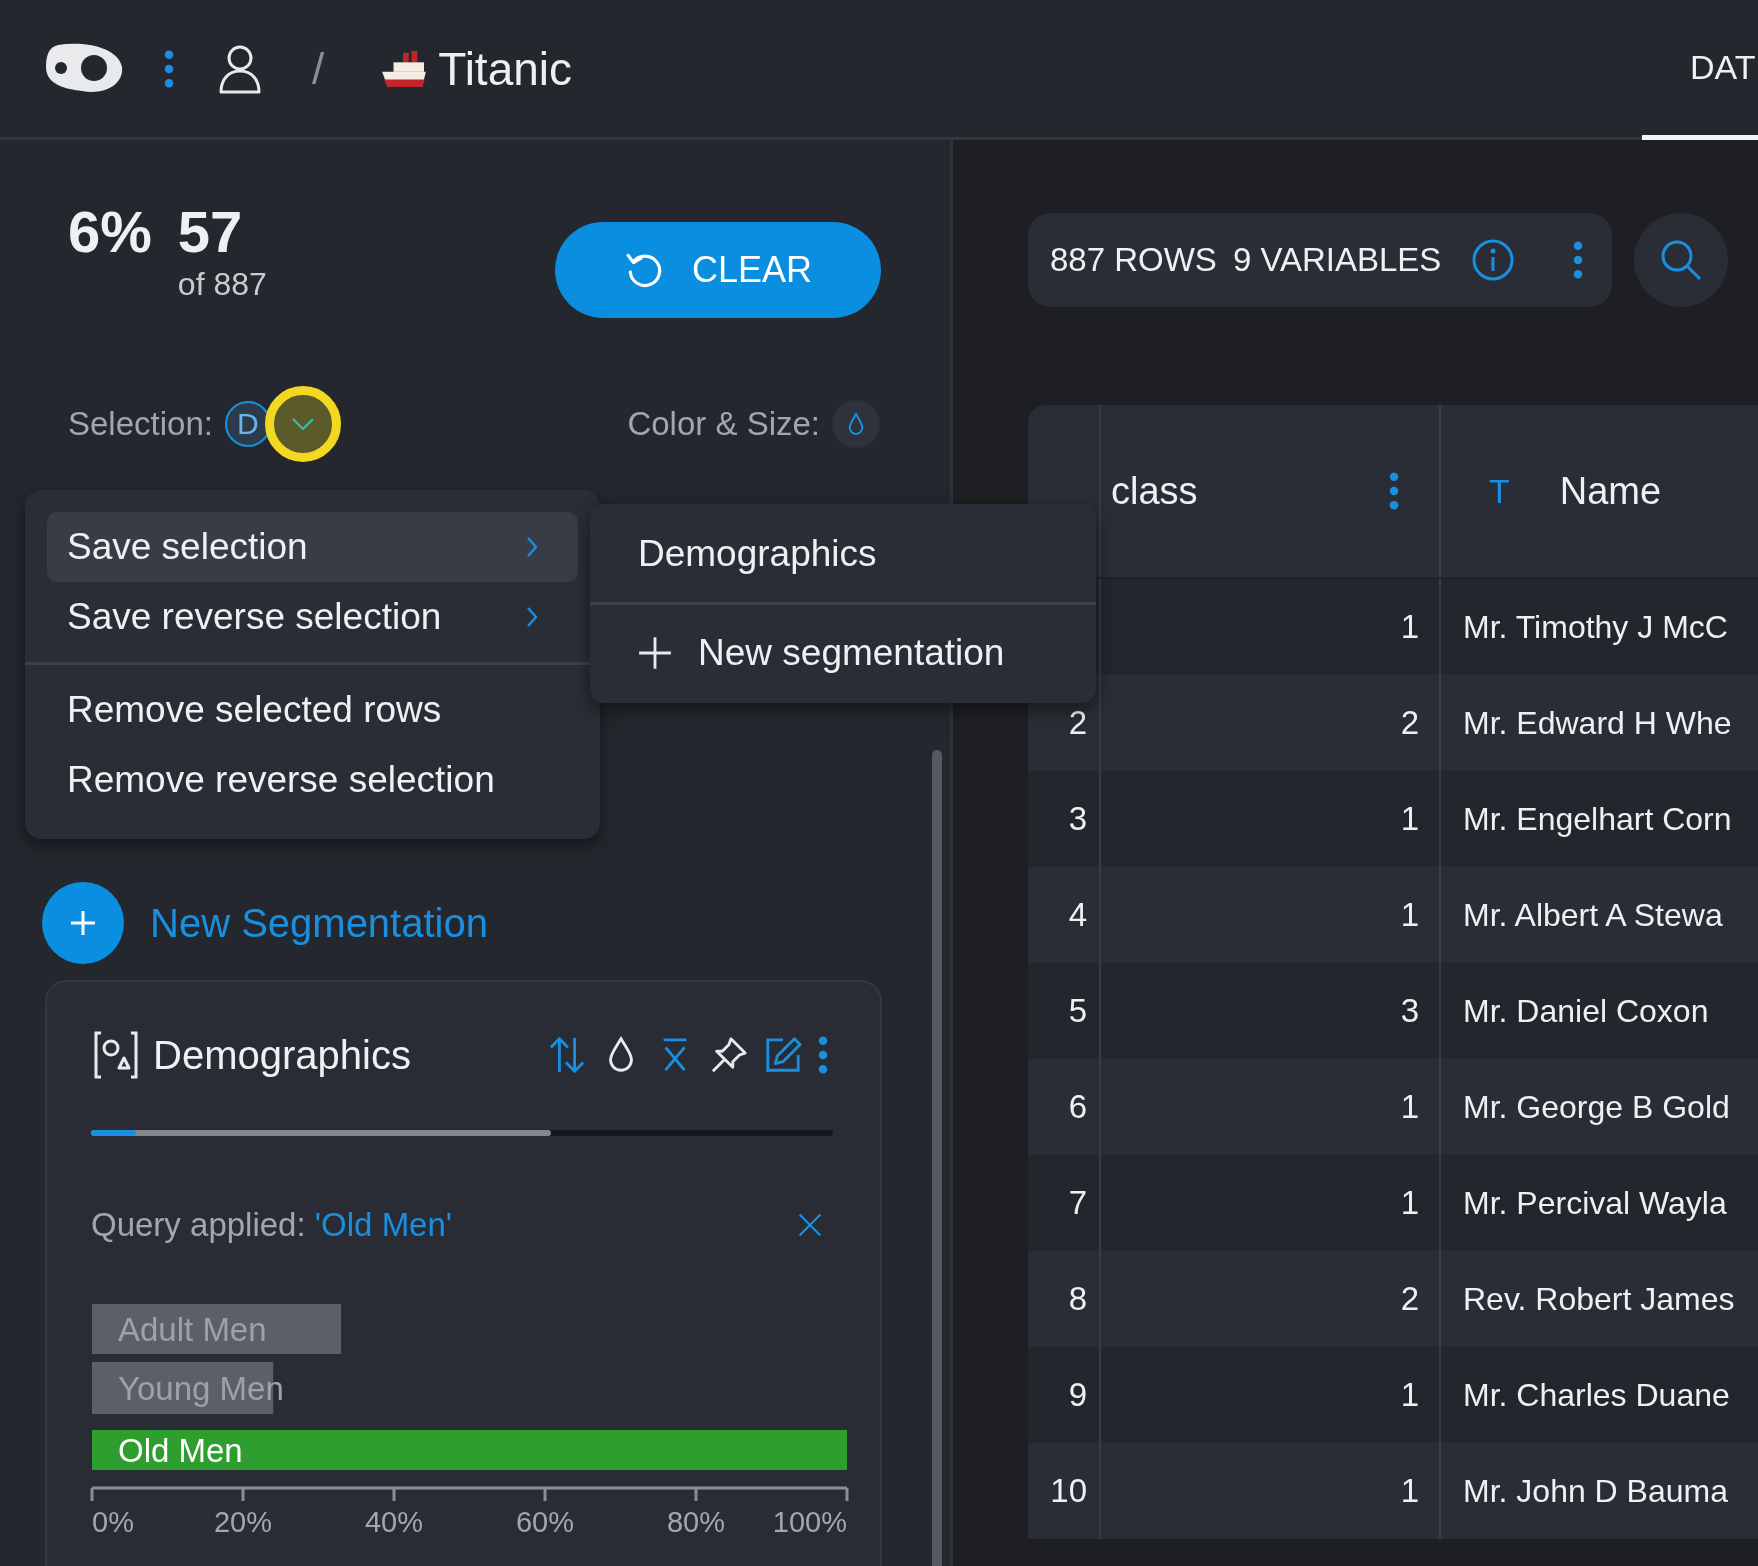  I want to click on row-number: 9, so click(1077, 1395).